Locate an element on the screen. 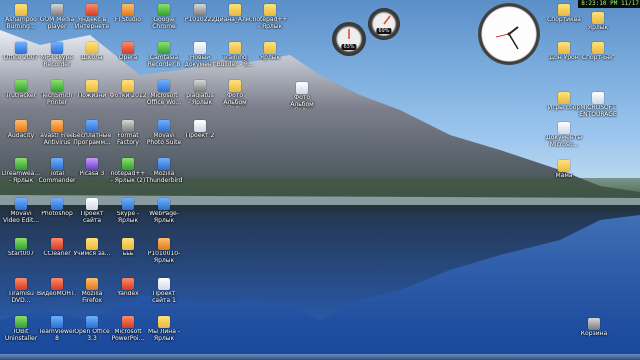  desktop-icon: Total Commander is located at coordinates (57, 171).